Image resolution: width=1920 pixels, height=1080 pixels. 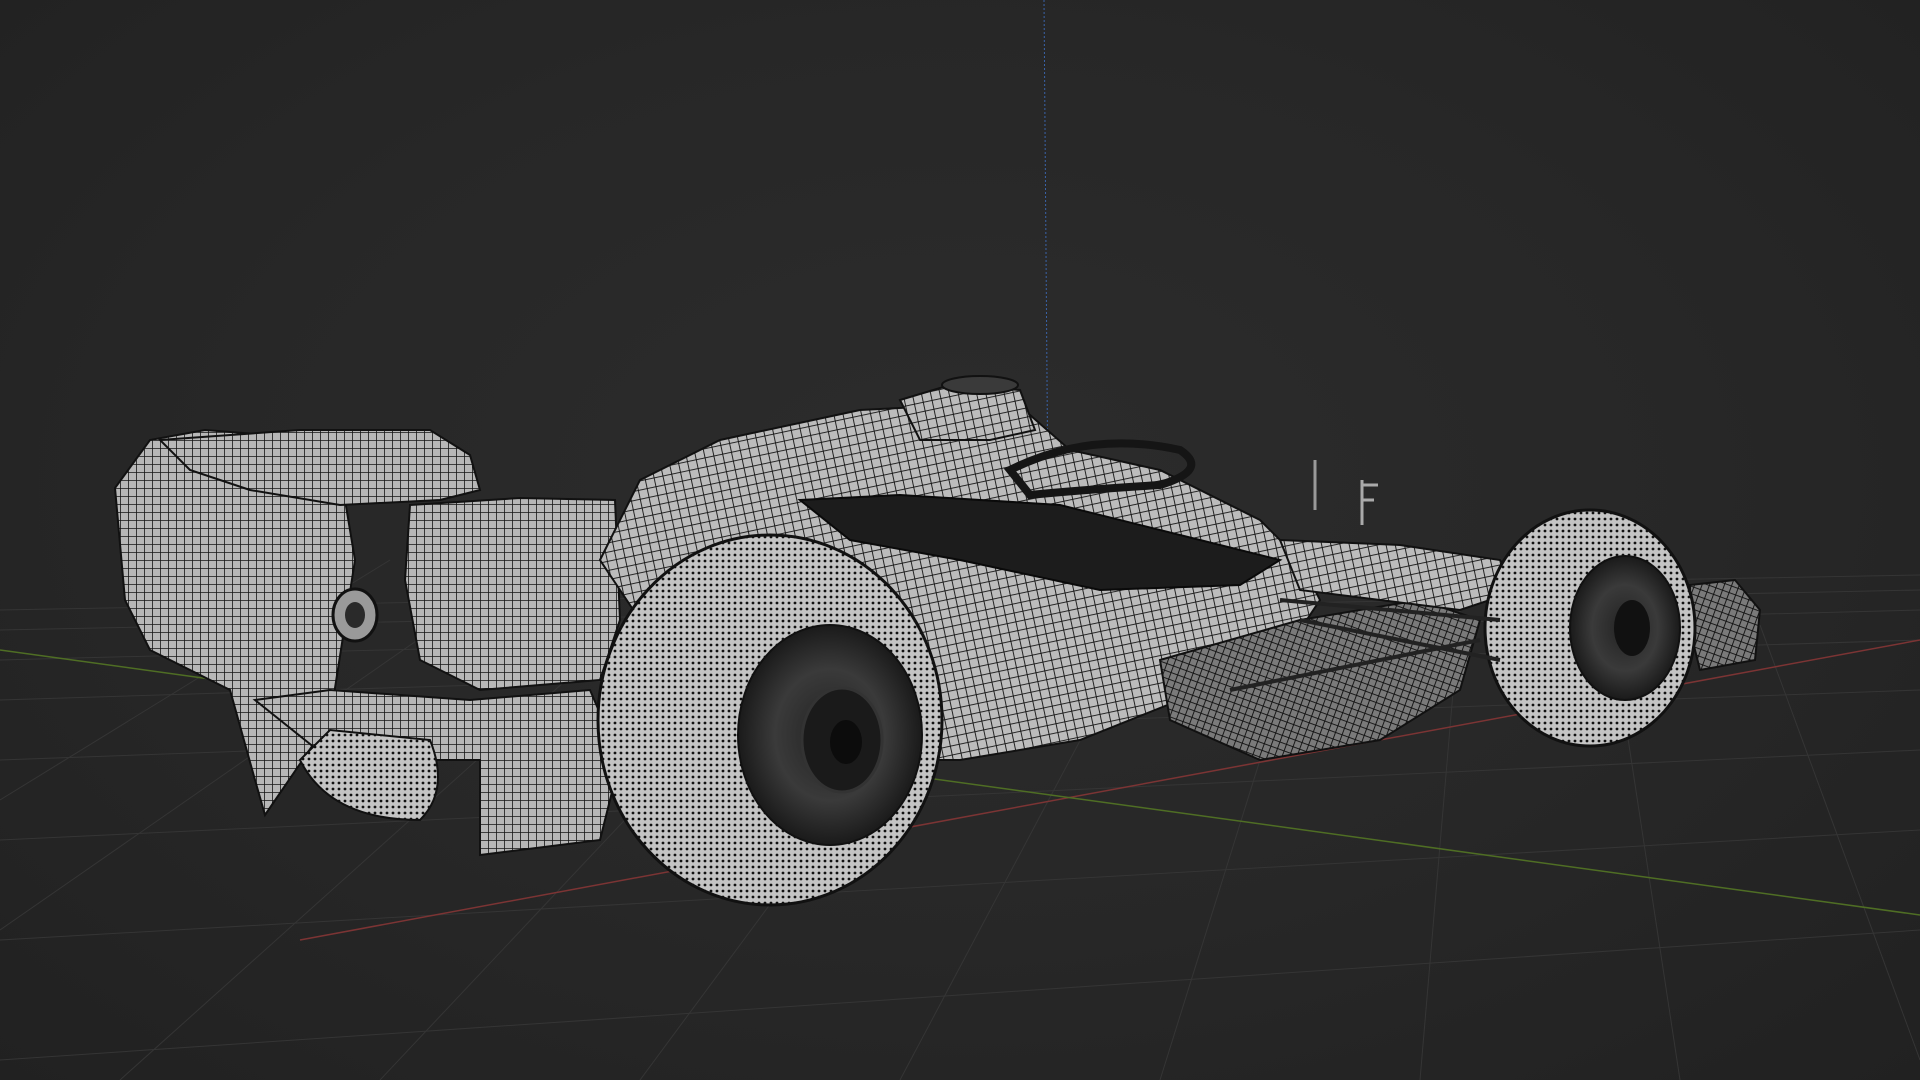 What do you see at coordinates (1369, 502) in the screenshot?
I see `pitot` at bounding box center [1369, 502].